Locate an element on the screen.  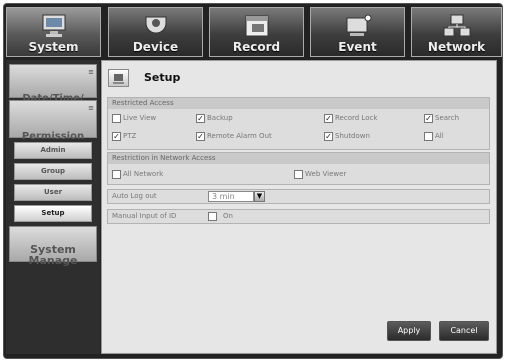
sidebar-subitem-label: Setup is located at coordinates (53, 213).